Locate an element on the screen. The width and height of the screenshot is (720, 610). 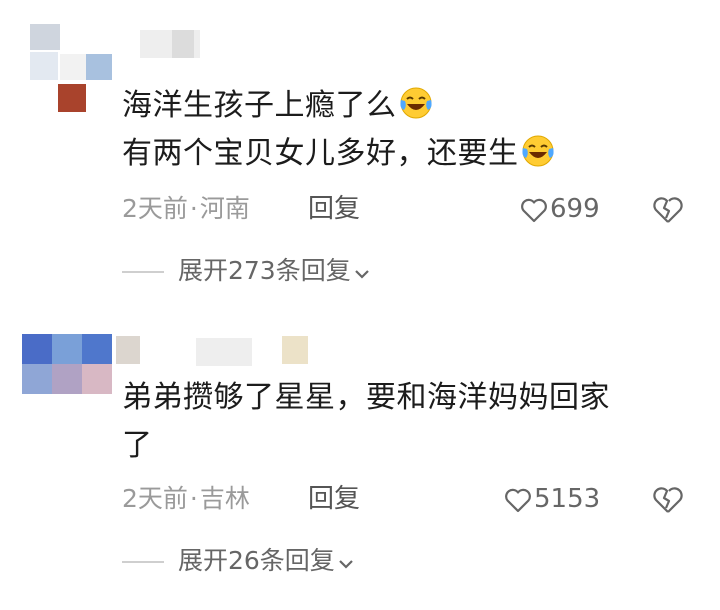
comment-line: 海洋生孩子上瘾了么 is located at coordinates (338, 106).